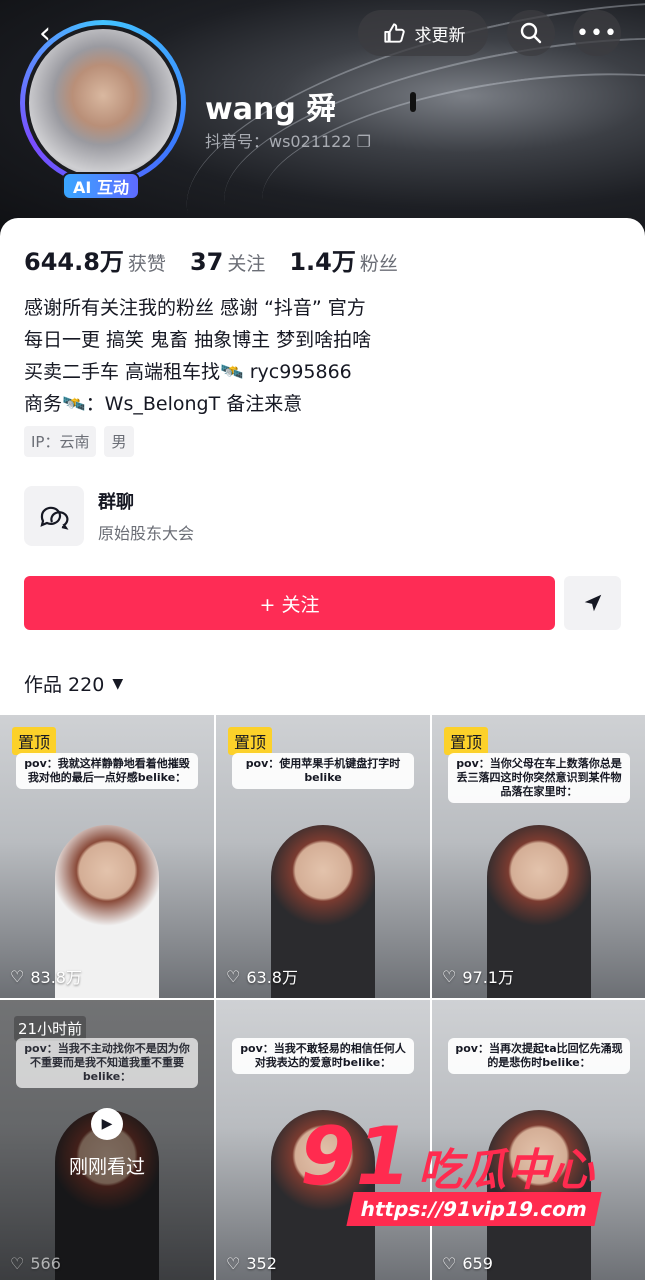  I want to click on send-icon, so click(592, 603).